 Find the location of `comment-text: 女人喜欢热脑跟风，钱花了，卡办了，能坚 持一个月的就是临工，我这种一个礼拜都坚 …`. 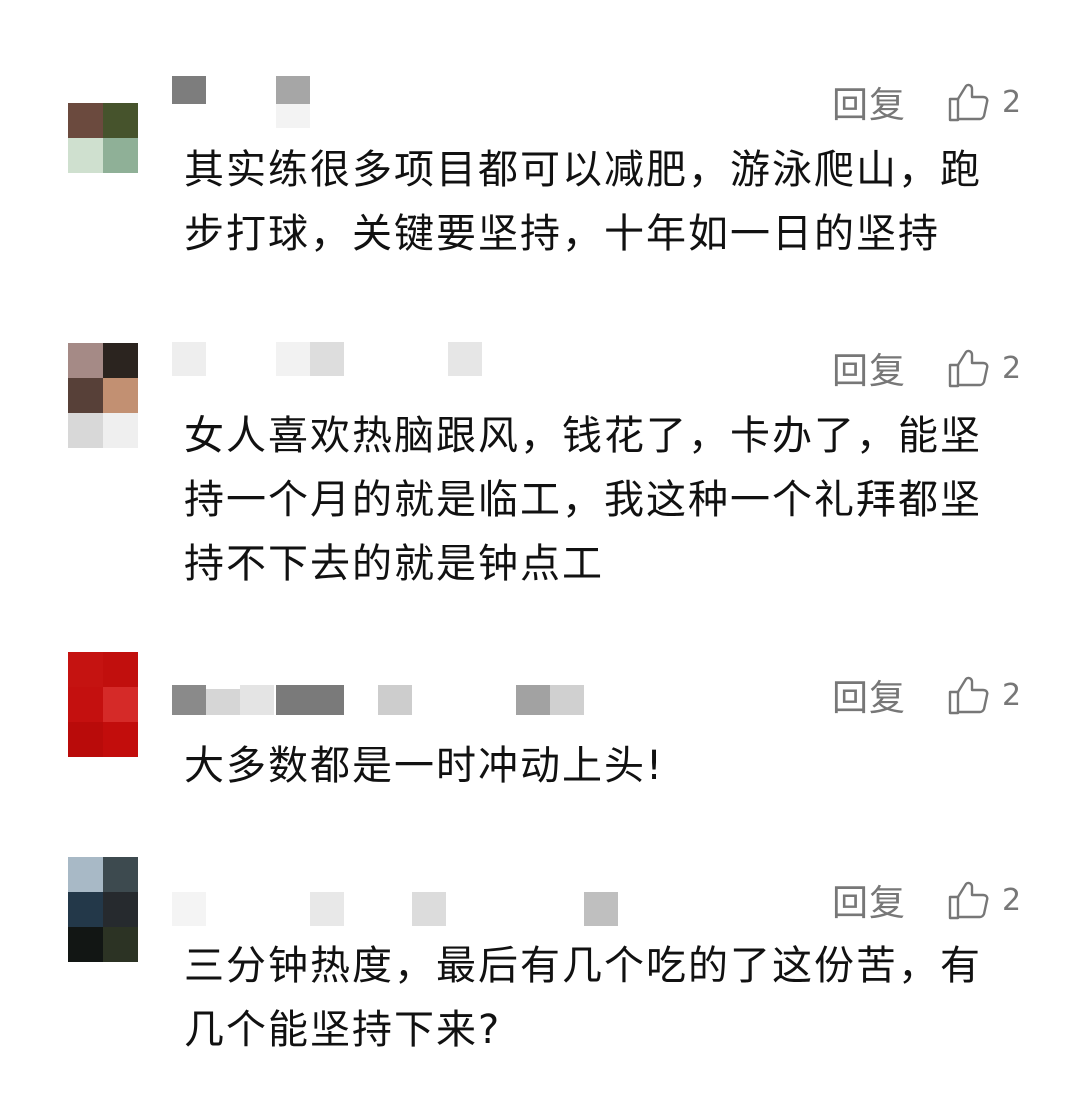

comment-text: 女人喜欢热脑跟风，钱花了，卡办了，能坚 持一个月的就是临工，我这种一个礼拜都坚 … is located at coordinates (583, 500).